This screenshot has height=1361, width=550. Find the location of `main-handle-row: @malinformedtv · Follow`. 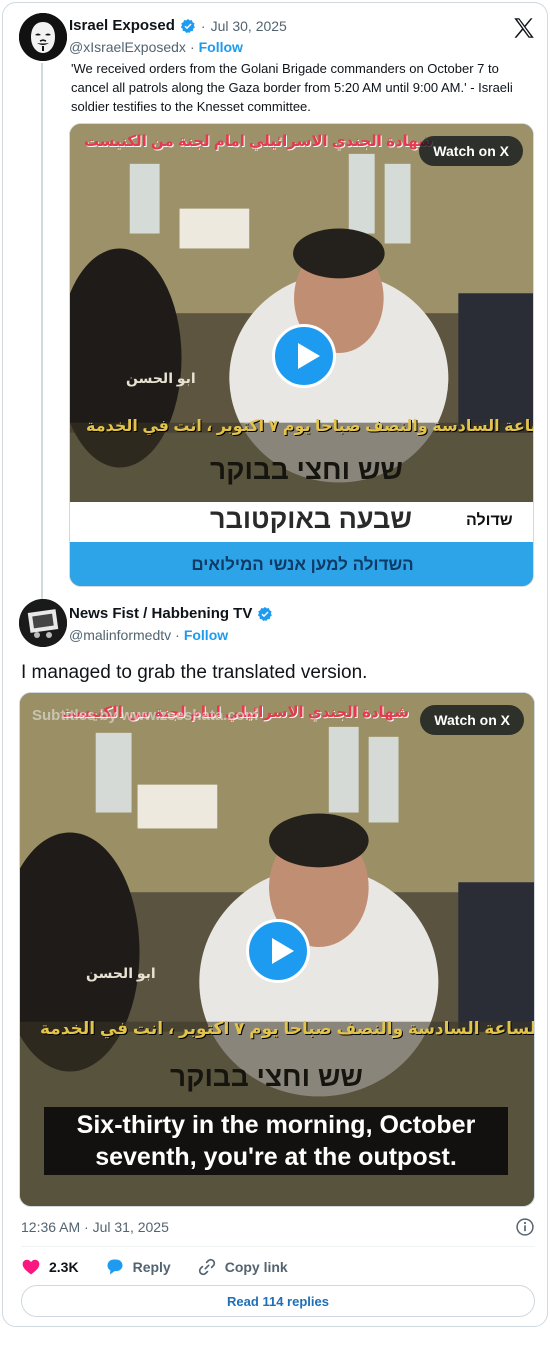

main-handle-row: @malinformedtv · Follow is located at coordinates (148, 635).